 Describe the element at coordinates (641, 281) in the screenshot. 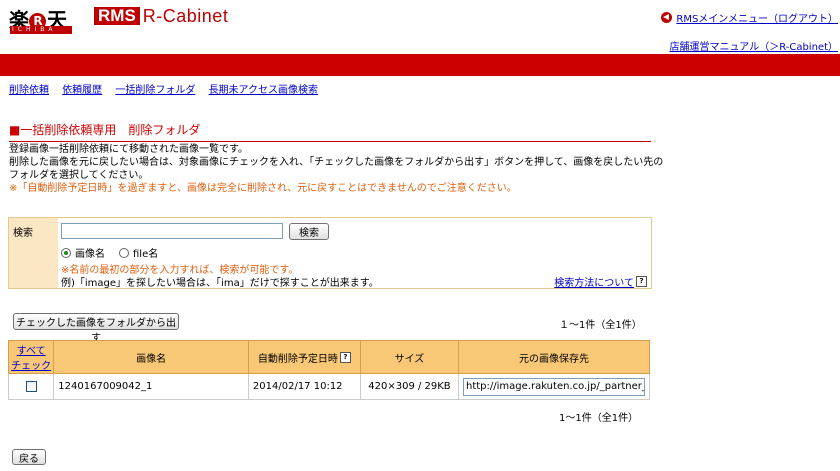

I see `help-icon: ?` at that location.